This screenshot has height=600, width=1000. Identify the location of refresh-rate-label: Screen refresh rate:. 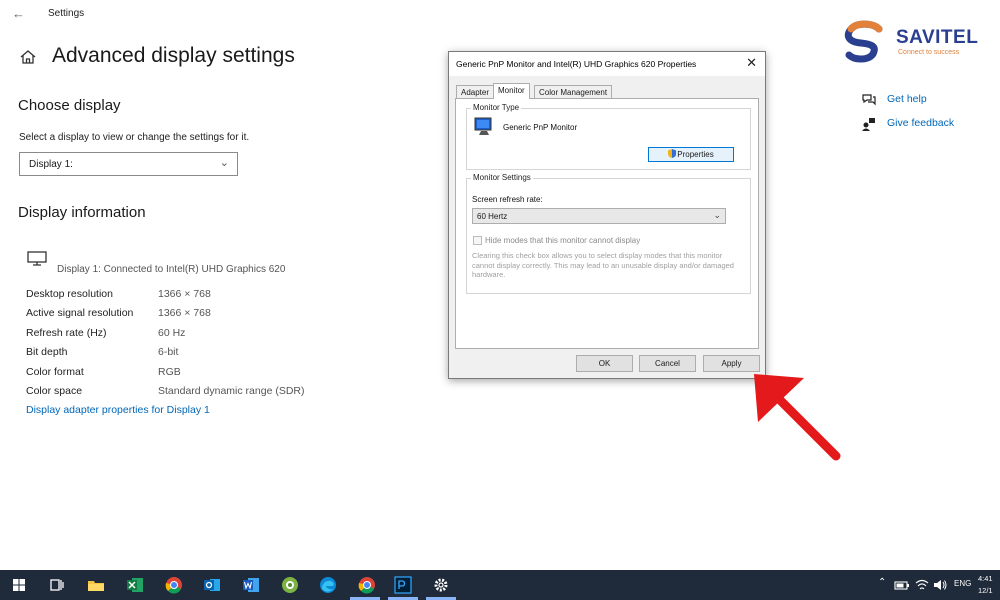
(507, 199).